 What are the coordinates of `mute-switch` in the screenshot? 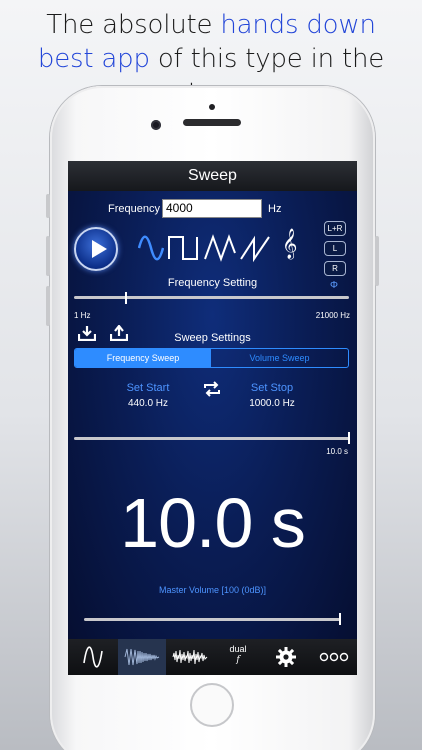 It's located at (48, 206).